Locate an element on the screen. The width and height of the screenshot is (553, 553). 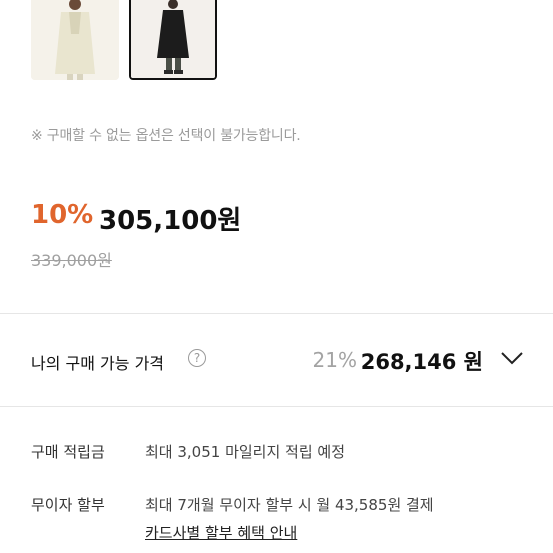
model-ivory-coat-image is located at coordinates (75, 40).